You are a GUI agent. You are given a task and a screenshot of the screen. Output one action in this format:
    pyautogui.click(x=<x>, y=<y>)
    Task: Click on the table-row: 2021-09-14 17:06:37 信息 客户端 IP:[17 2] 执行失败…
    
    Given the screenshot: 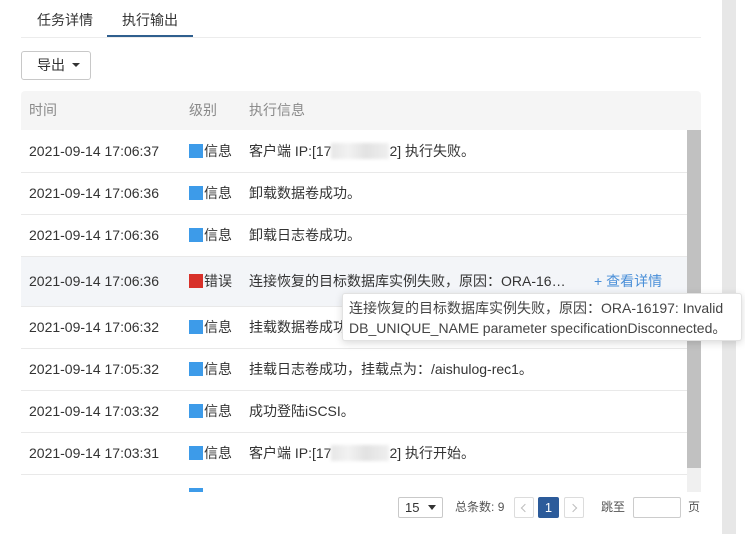 What is the action you would take?
    pyautogui.click(x=354, y=151)
    